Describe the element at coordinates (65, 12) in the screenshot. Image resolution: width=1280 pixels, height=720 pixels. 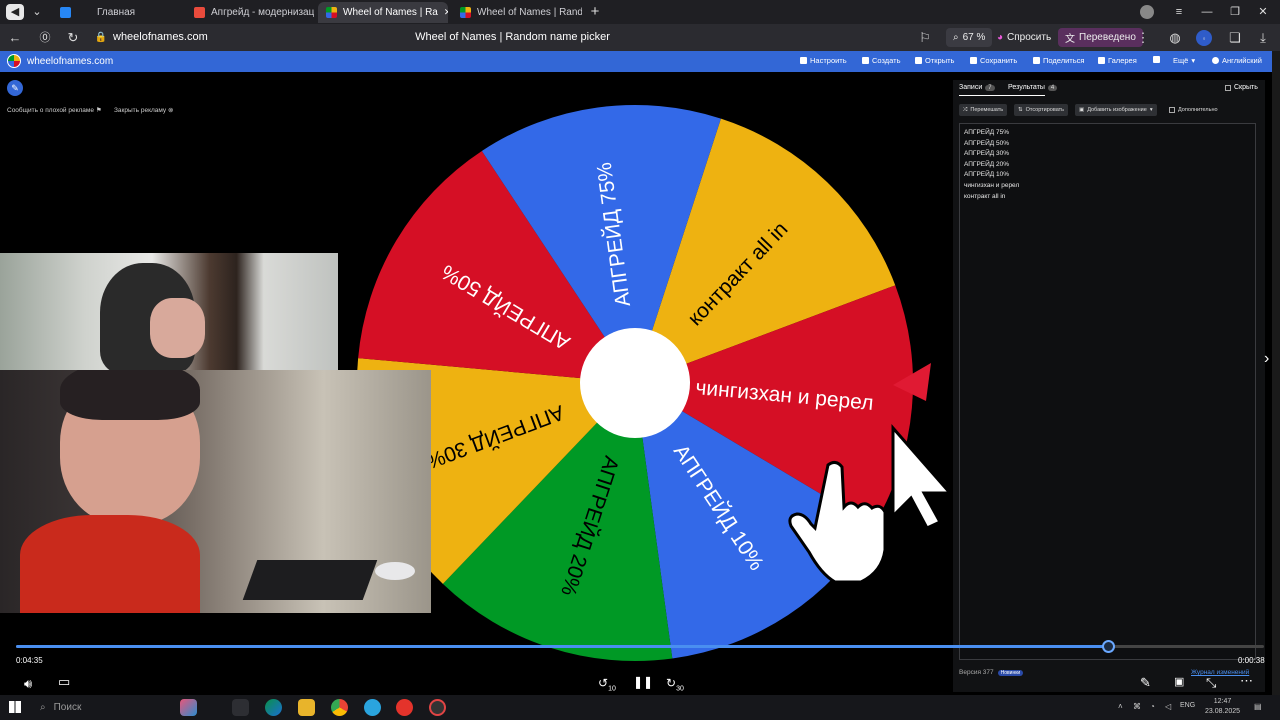
I see `vk-icon` at that location.